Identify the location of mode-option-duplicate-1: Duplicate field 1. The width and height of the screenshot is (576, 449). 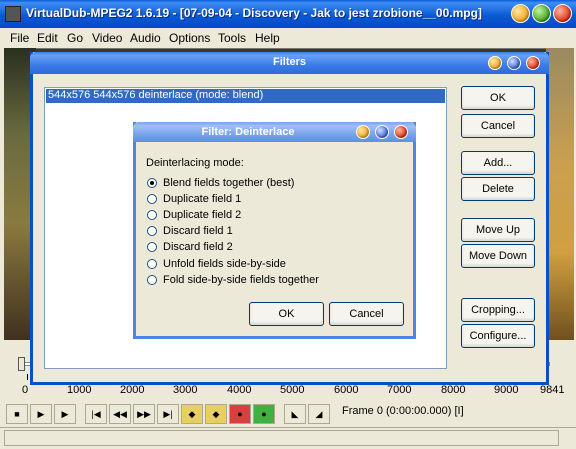
(194, 199).